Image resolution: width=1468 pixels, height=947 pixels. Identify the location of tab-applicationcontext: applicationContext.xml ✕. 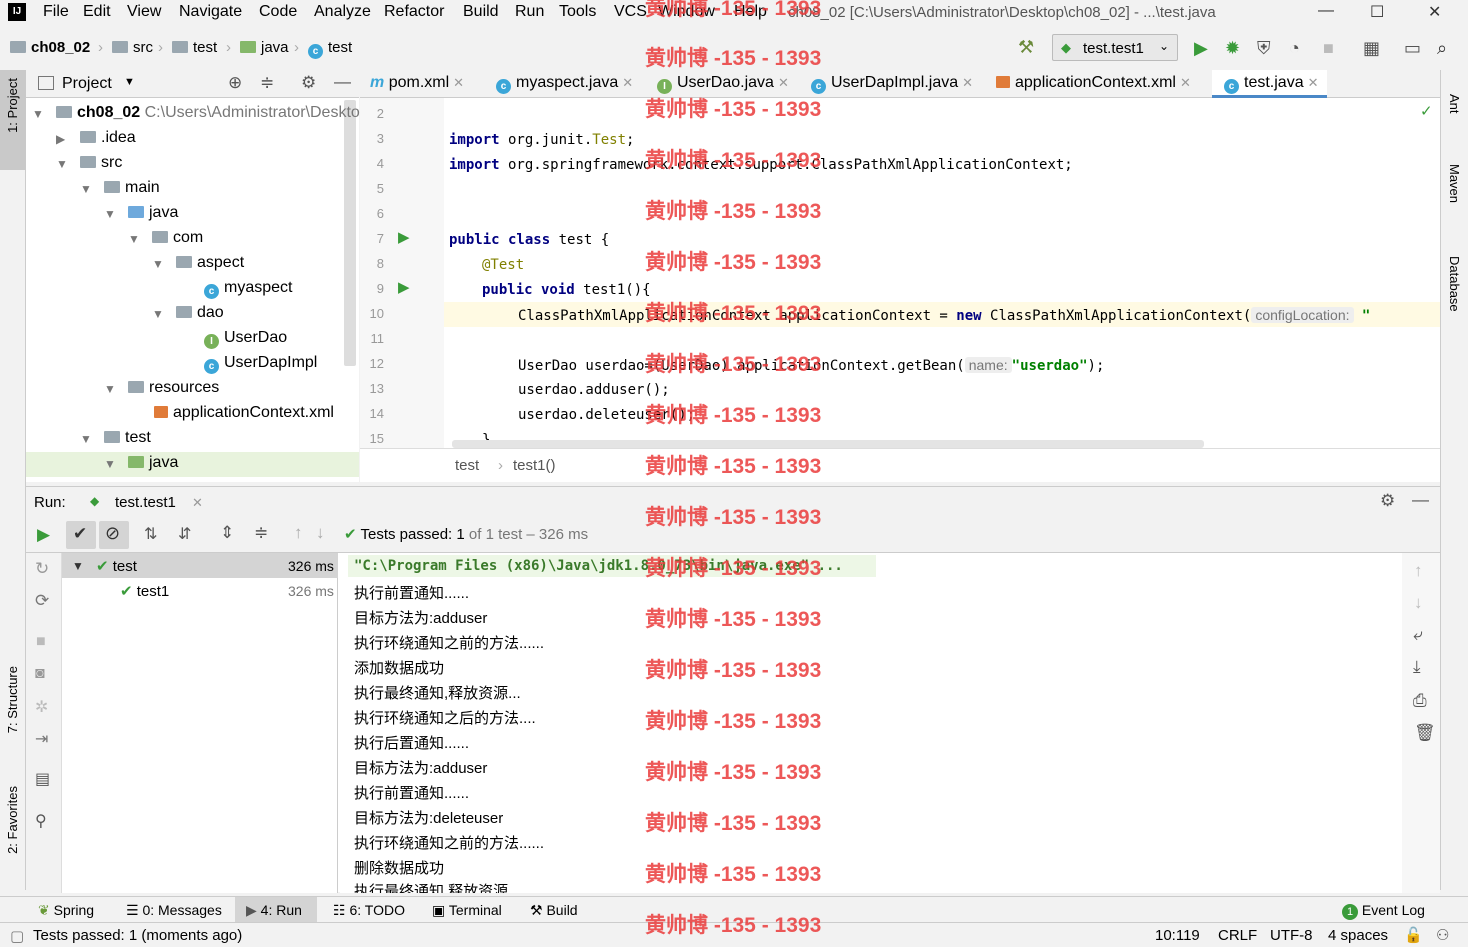
(1093, 83).